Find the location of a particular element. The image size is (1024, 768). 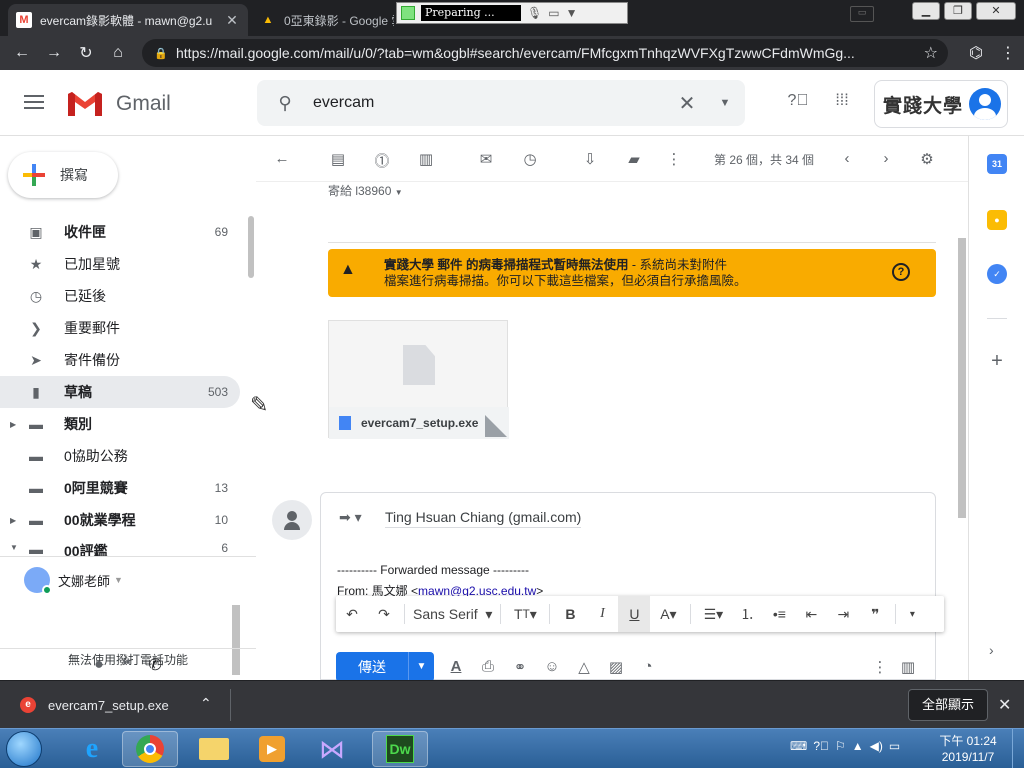

move-to-icon: ⇩ is located at coordinates (590, 159).